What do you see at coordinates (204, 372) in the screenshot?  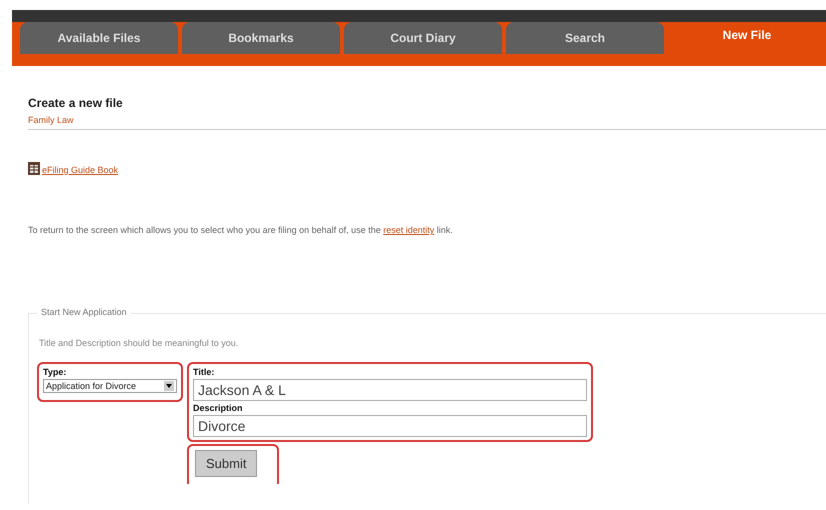 I see `title-label: Title:` at bounding box center [204, 372].